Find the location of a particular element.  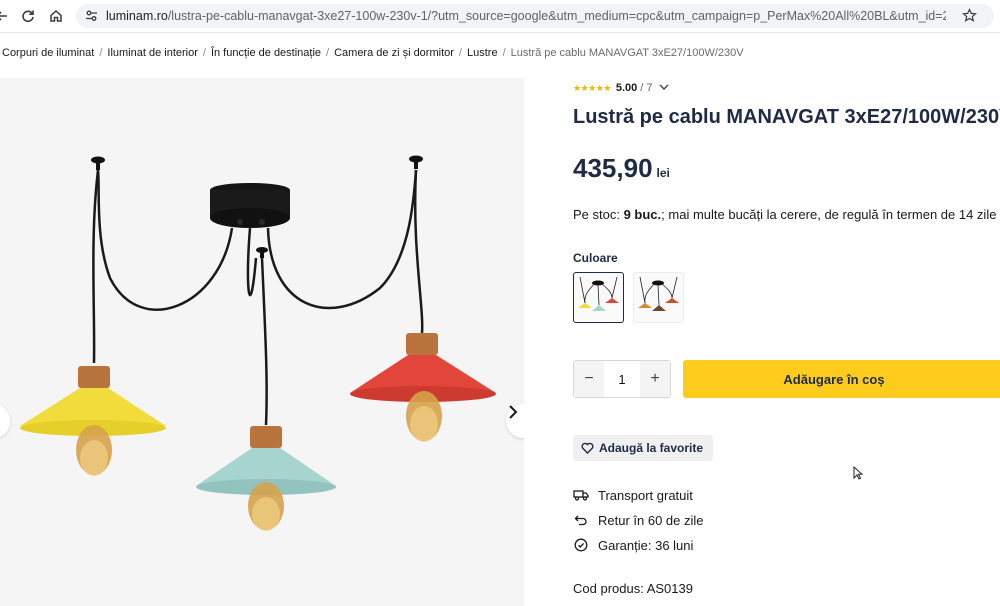

add-to-cart-button: Adăugare în coș is located at coordinates (841, 379).